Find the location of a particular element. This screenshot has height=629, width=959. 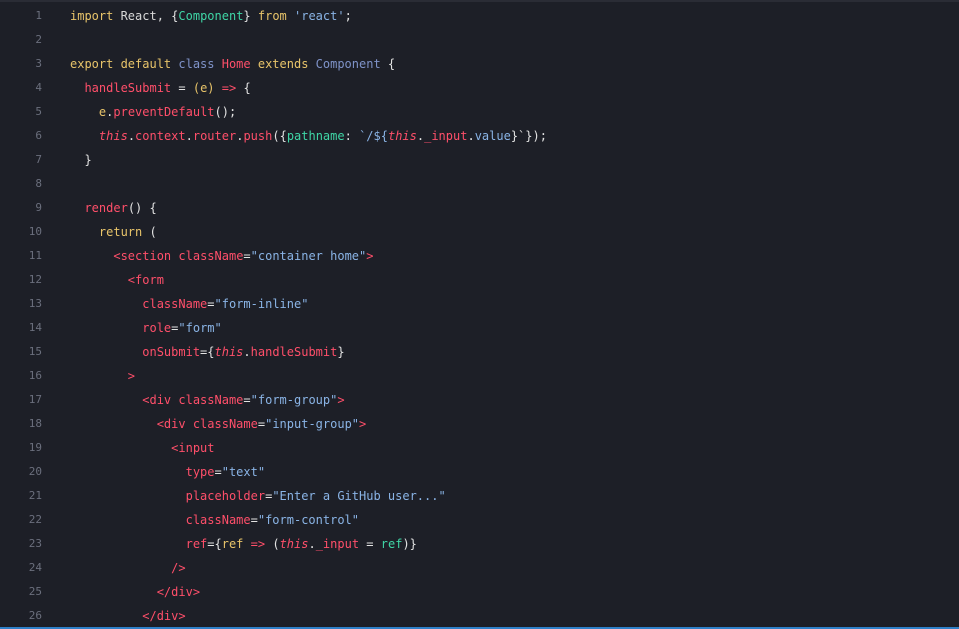

code-token: `/${ is located at coordinates (373, 136).